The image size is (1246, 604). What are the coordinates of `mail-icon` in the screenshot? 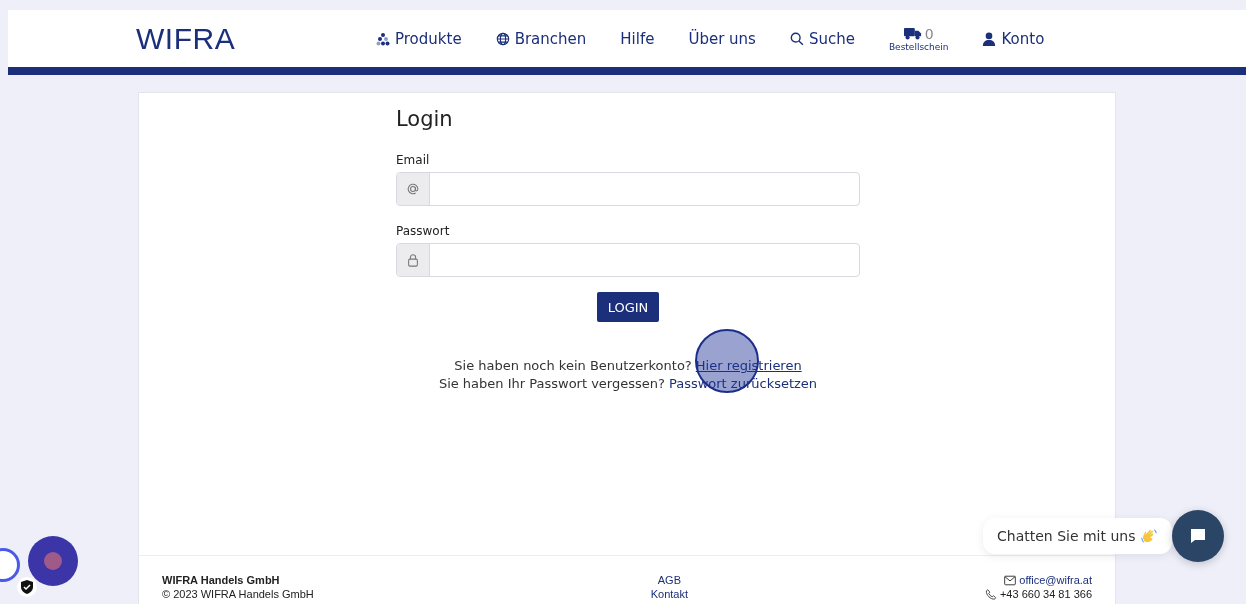 It's located at (1010, 580).